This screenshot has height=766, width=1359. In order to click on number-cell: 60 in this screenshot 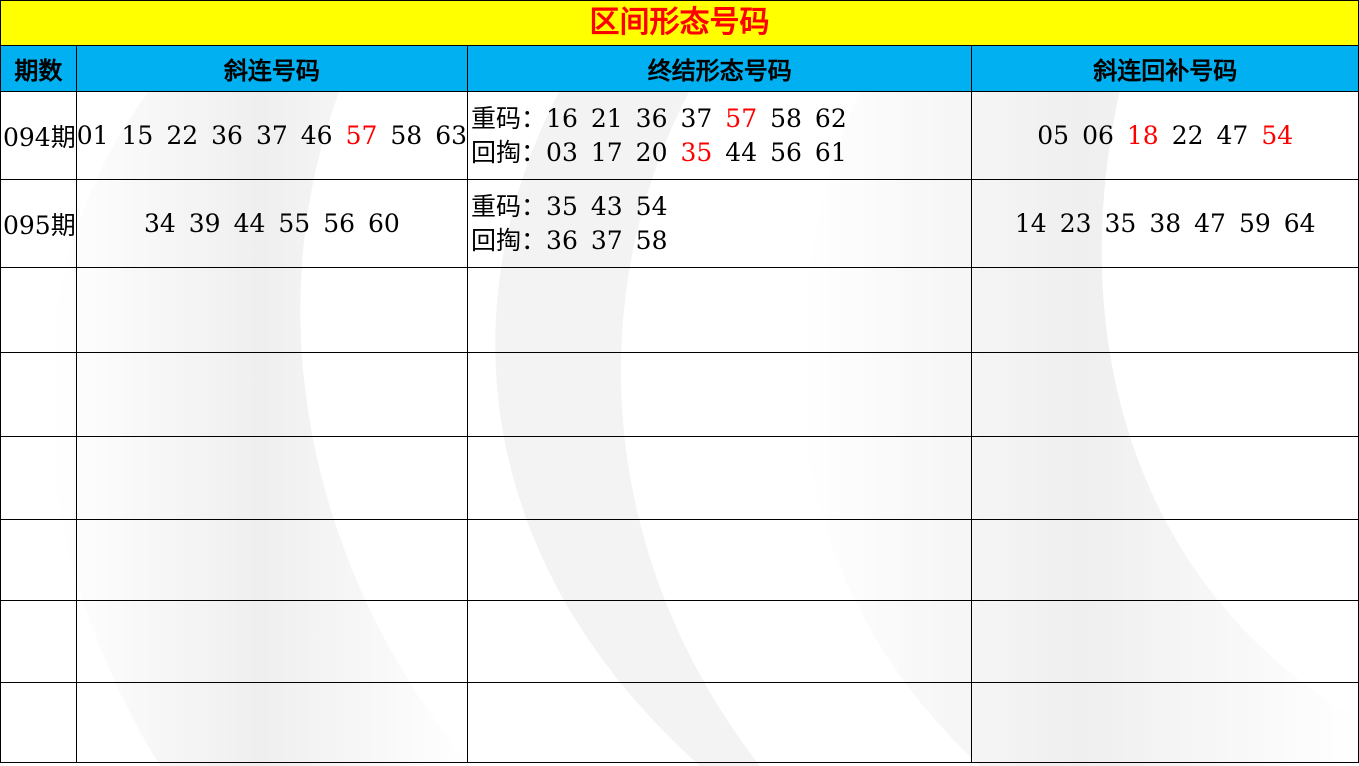, I will do `click(384, 223)`.